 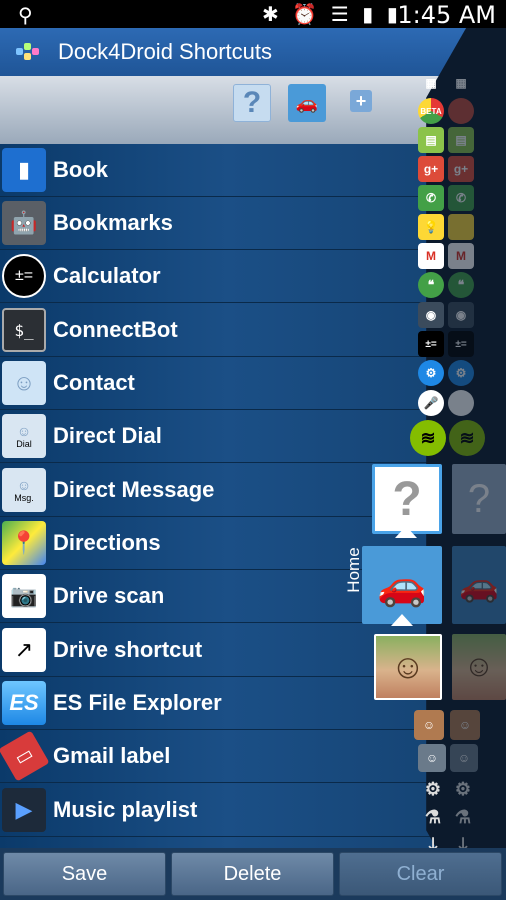 What do you see at coordinates (332, 15) in the screenshot?
I see `status-icons: ✱ ⏰ ☰ ▮ ▮` at bounding box center [332, 15].